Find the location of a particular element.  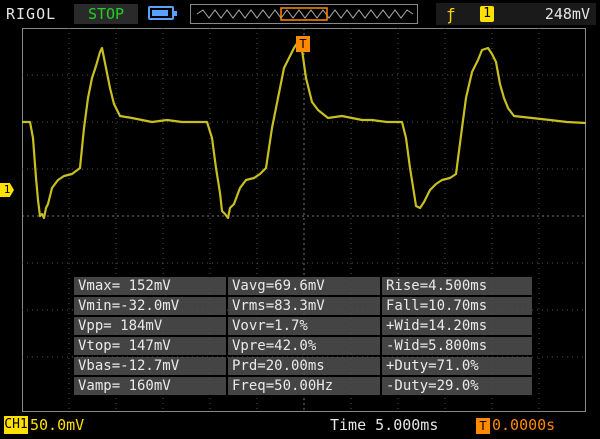

measurement-cell: Vpp= 184mV is located at coordinates (150, 326).